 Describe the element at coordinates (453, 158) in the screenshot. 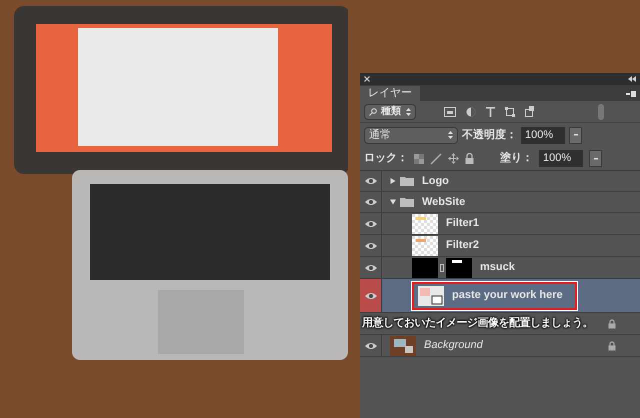

I see `move-icon` at that location.